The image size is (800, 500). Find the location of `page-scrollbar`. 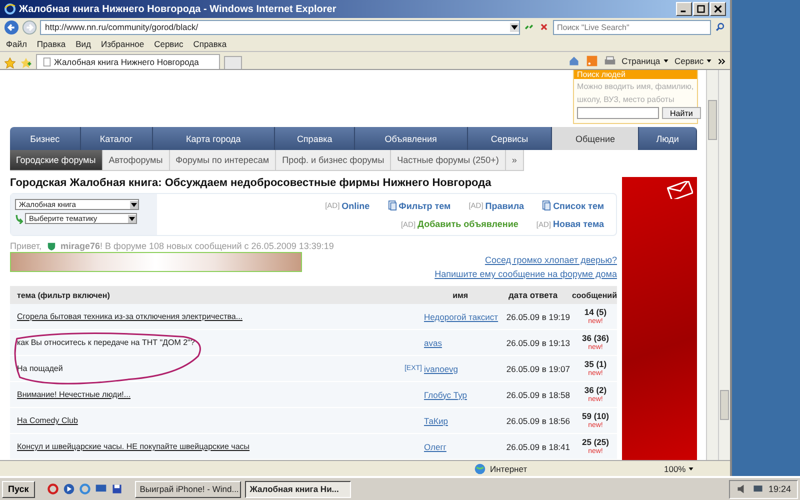

page-scrollbar is located at coordinates (712, 265).